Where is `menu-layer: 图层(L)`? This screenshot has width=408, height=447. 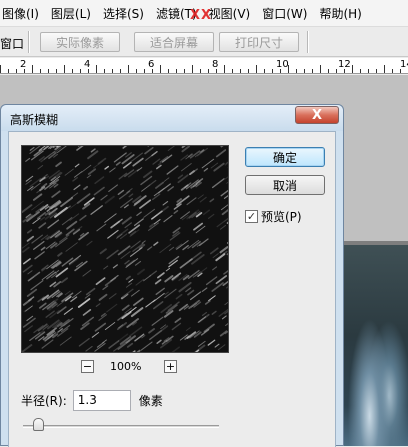
menu-layer: 图层(L) is located at coordinates (71, 13).